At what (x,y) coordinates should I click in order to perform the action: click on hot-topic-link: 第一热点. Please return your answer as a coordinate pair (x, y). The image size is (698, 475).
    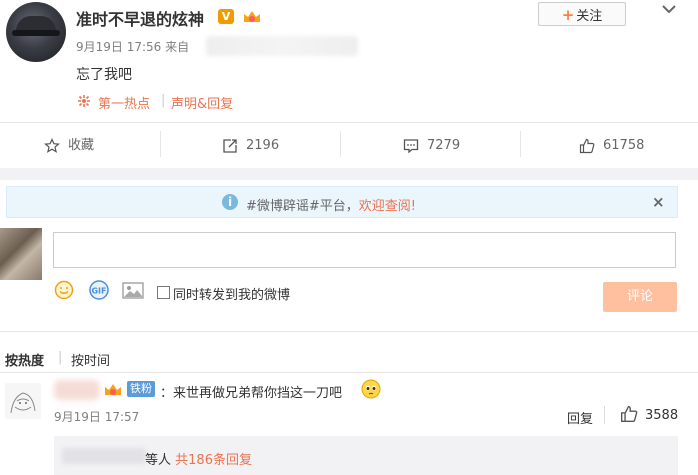
    Looking at the image, I should click on (124, 102).